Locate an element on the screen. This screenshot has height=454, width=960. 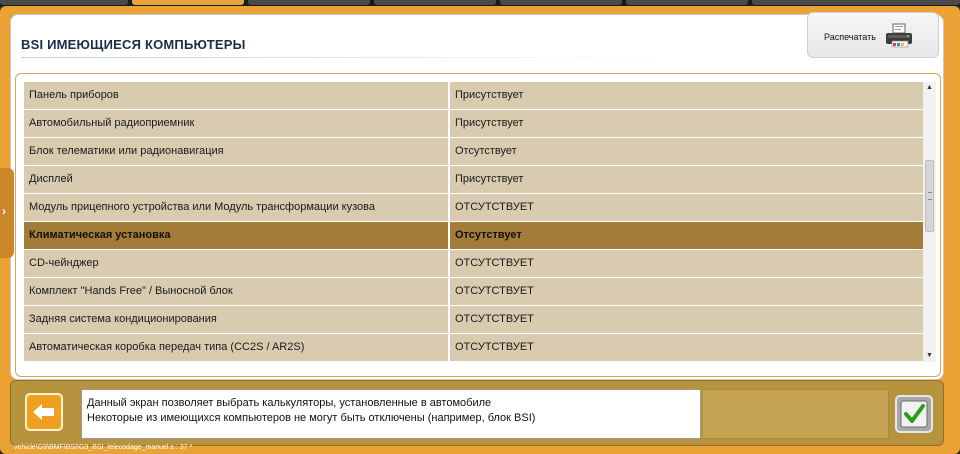
table-row: CD-чейнджер ОТСУТСТВУЕТ is located at coordinates (473, 264).